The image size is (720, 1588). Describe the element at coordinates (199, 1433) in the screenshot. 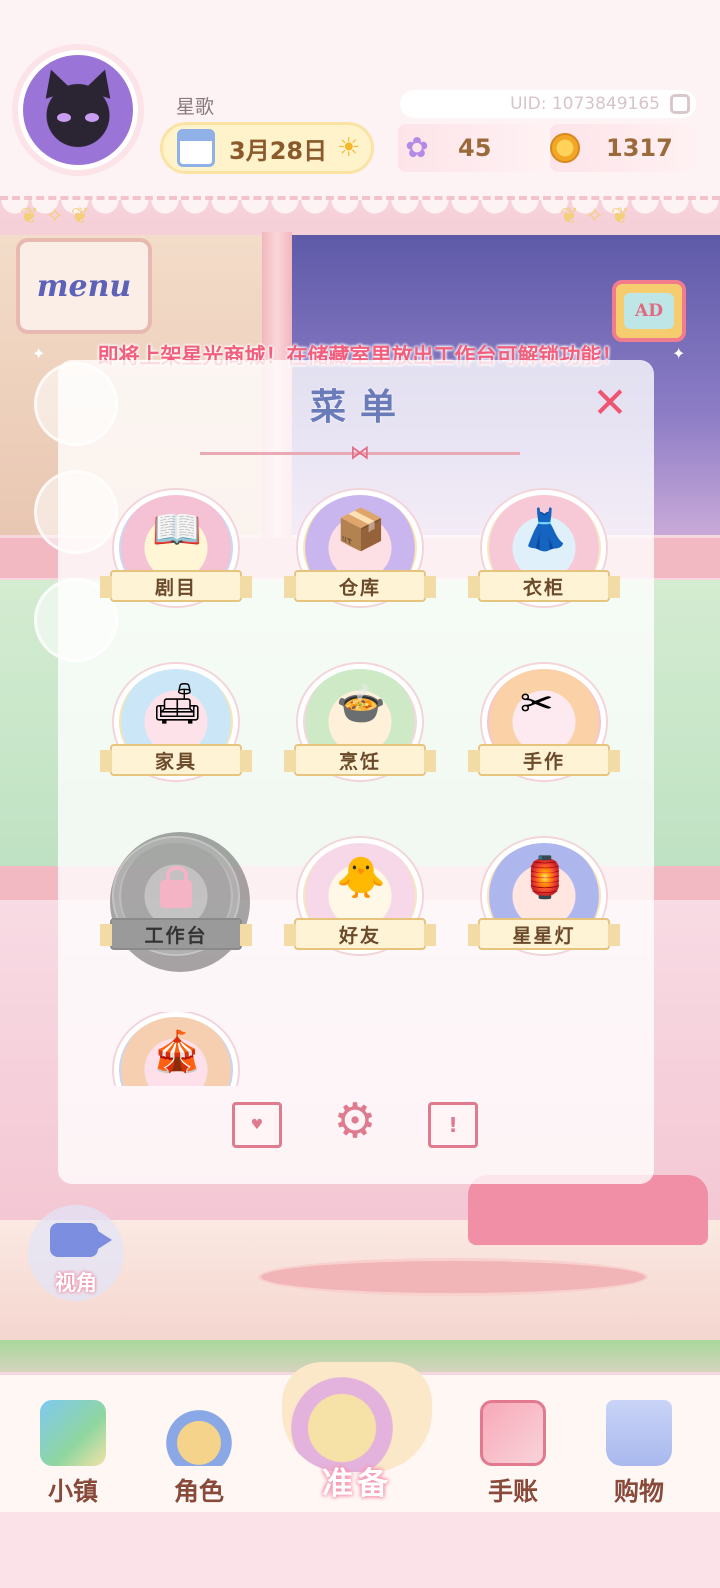

I see `character-icon` at that location.